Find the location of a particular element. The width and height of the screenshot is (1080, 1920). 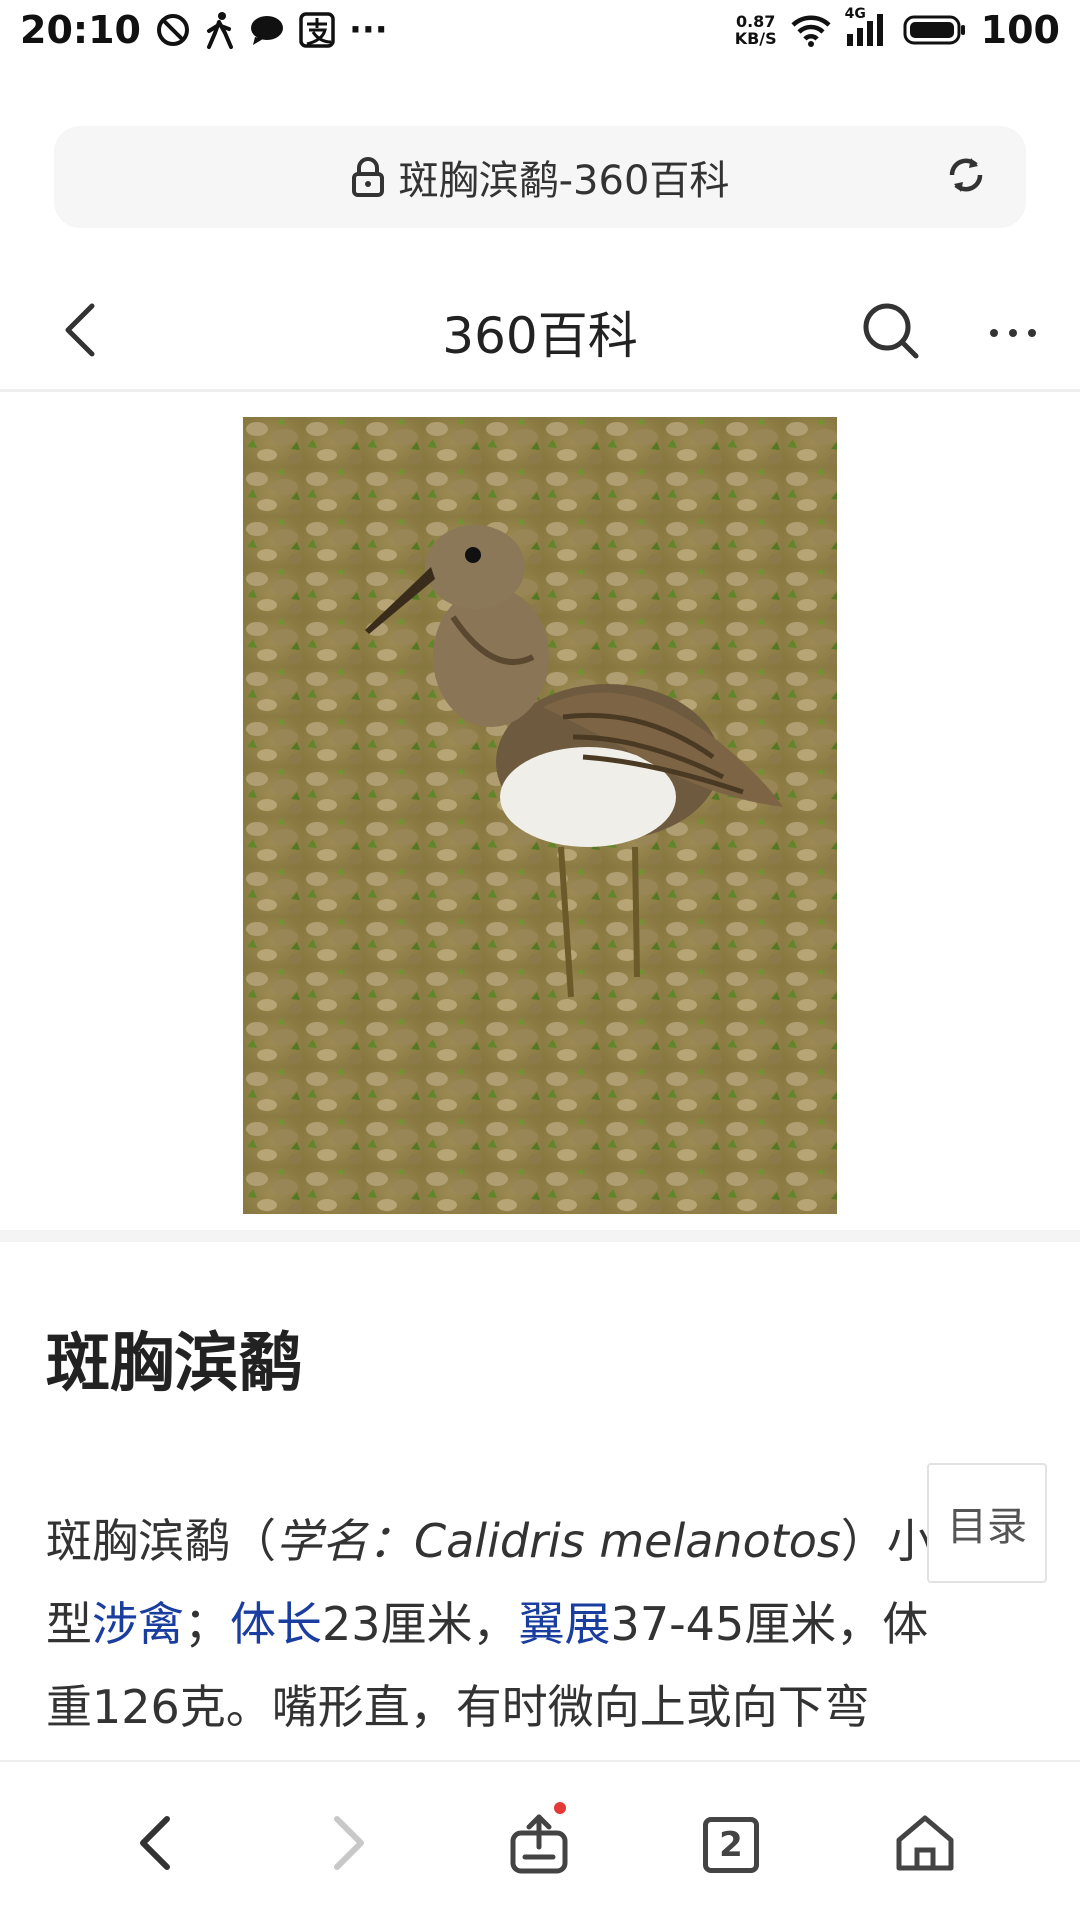

toolbar-home-button is located at coordinates (925, 1845).